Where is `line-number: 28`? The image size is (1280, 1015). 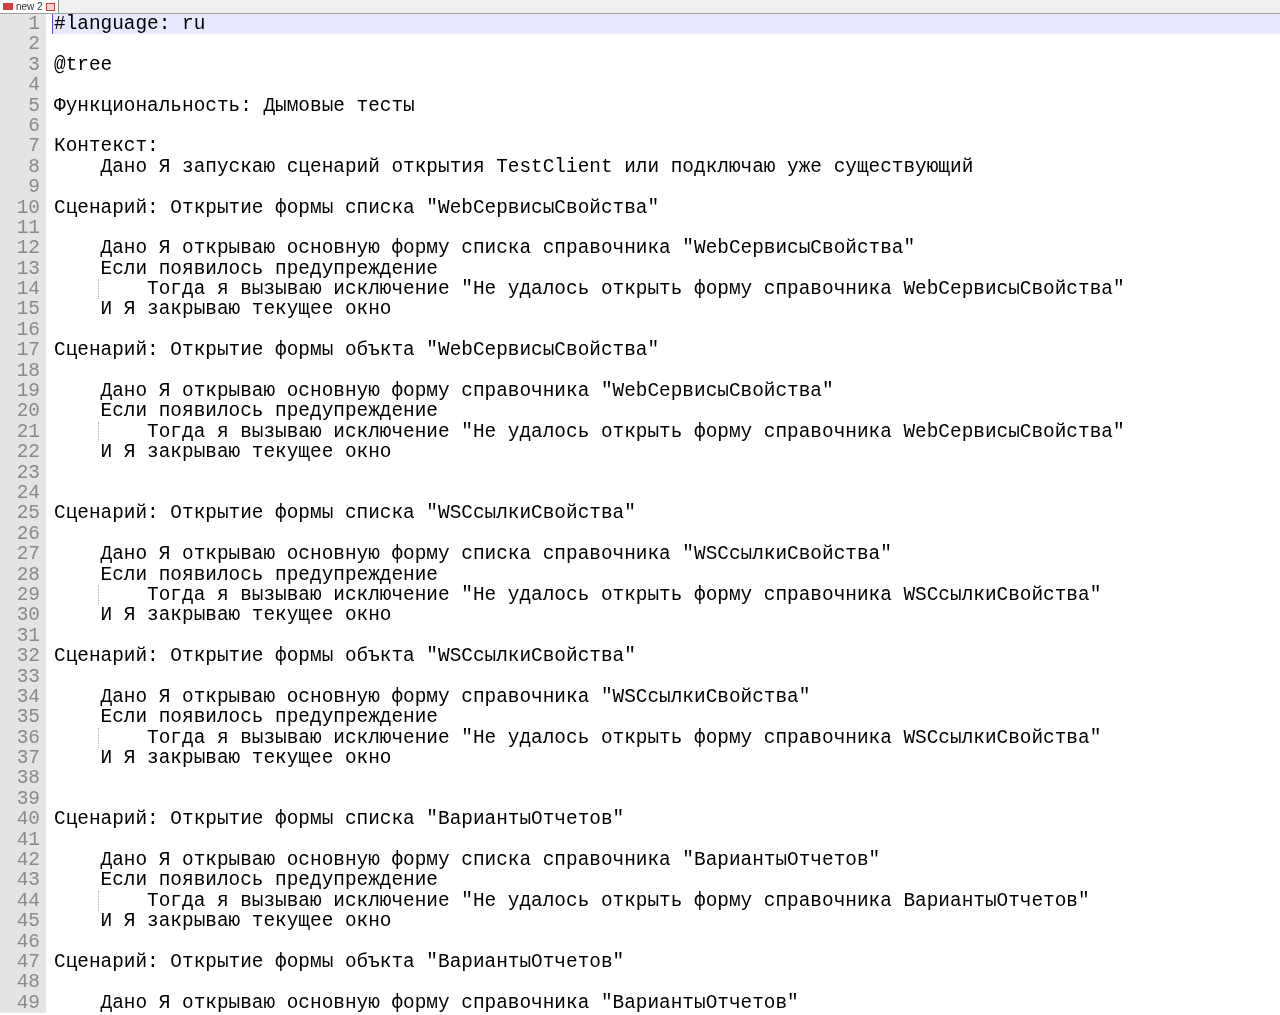 line-number: 28 is located at coordinates (23, 574).